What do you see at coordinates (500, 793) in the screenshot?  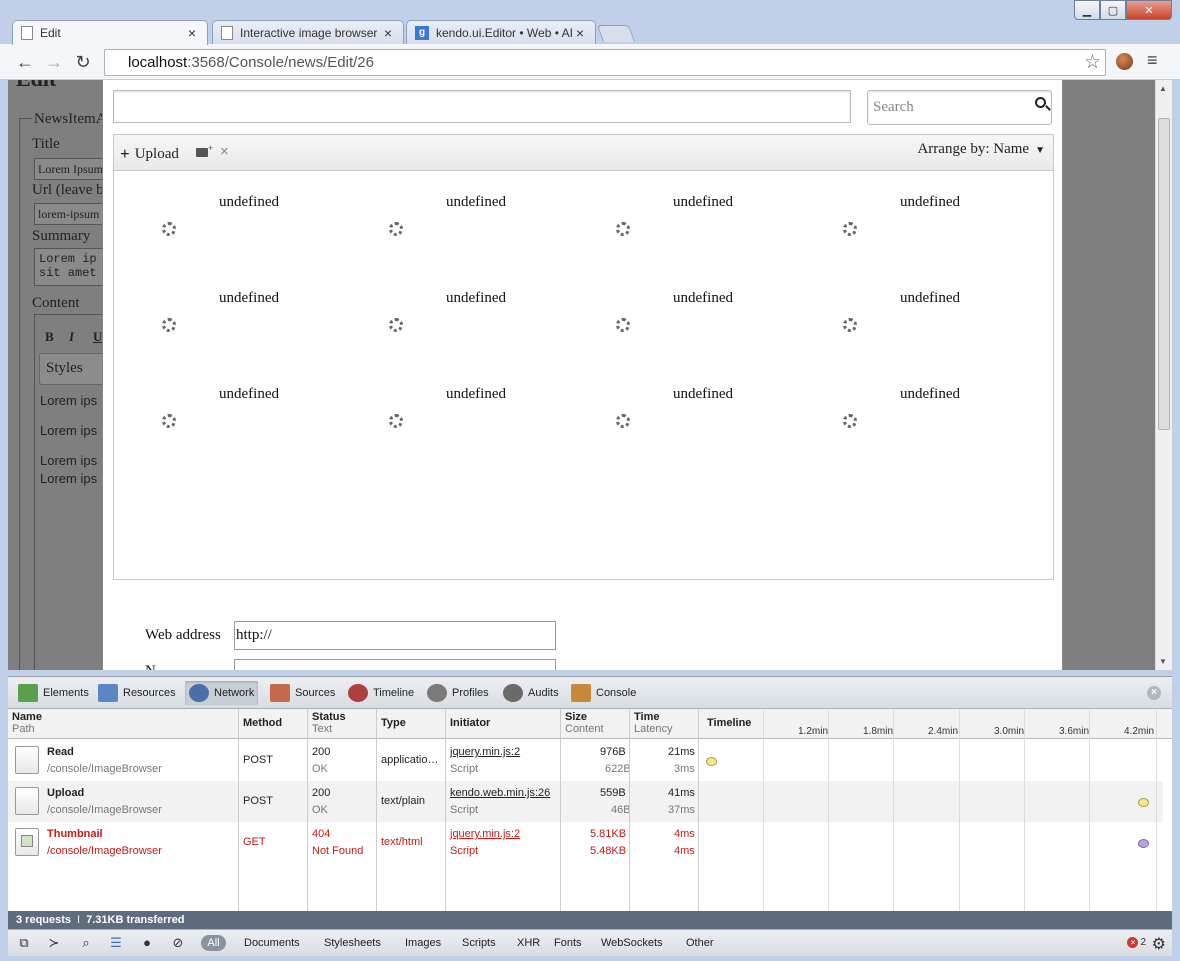 I see `request-initiator: kendo.web.min.js:26` at bounding box center [500, 793].